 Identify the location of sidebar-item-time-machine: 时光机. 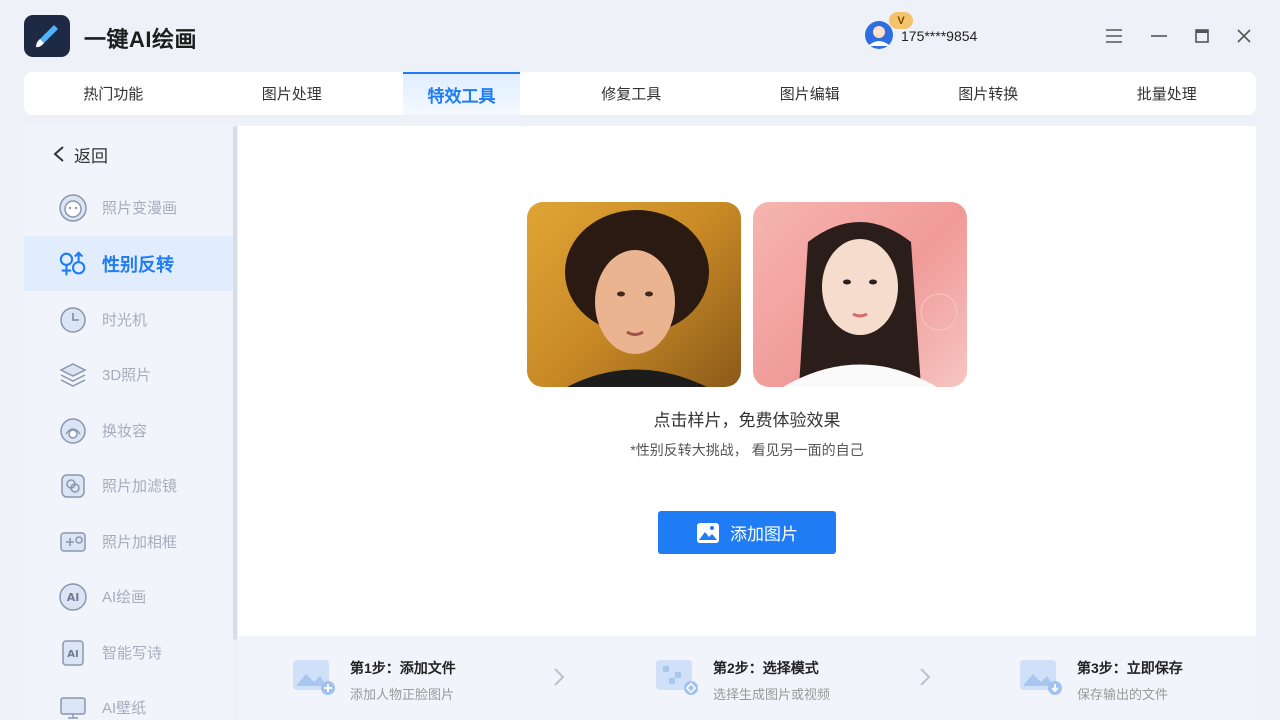
(129, 319).